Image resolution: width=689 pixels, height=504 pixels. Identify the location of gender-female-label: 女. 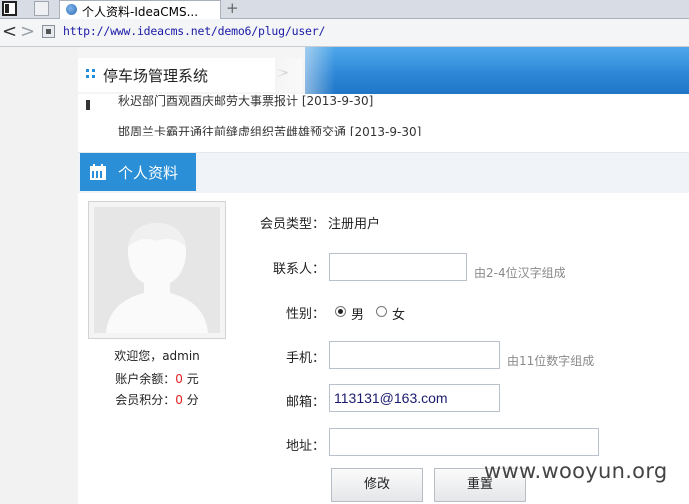
(398, 313).